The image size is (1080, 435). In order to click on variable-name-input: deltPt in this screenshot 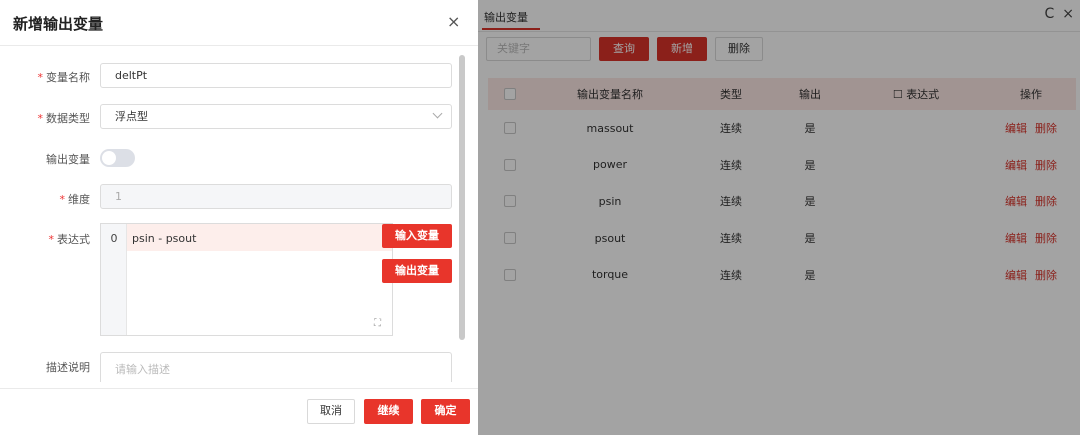, I will do `click(276, 75)`.